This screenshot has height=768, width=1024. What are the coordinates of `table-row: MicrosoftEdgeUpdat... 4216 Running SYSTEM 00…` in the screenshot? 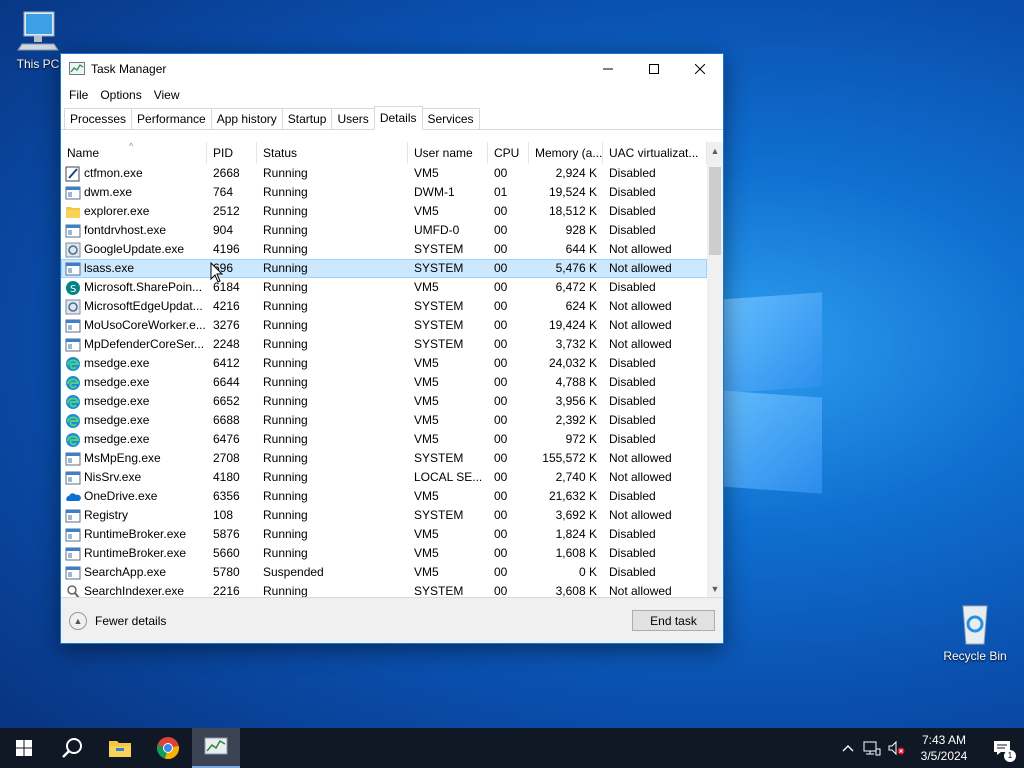 It's located at (384, 306).